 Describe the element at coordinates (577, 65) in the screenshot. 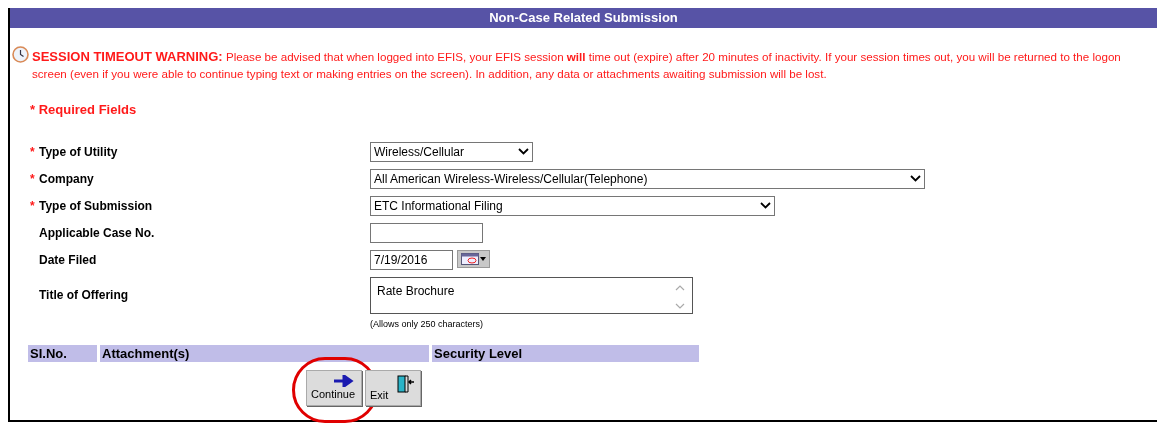

I see `timeout-warning: SESSION TIMEOUT WARNING: Please be advised that when logged into EFIS, your EFIS session will time out (expire) after 20 minutes of inactivity. If your session times out, you will be returned to the logon screen (even if you were able to continue typing text or making entries on the screen). In addition, any data or attachments awaiting submission will be lost.` at that location.